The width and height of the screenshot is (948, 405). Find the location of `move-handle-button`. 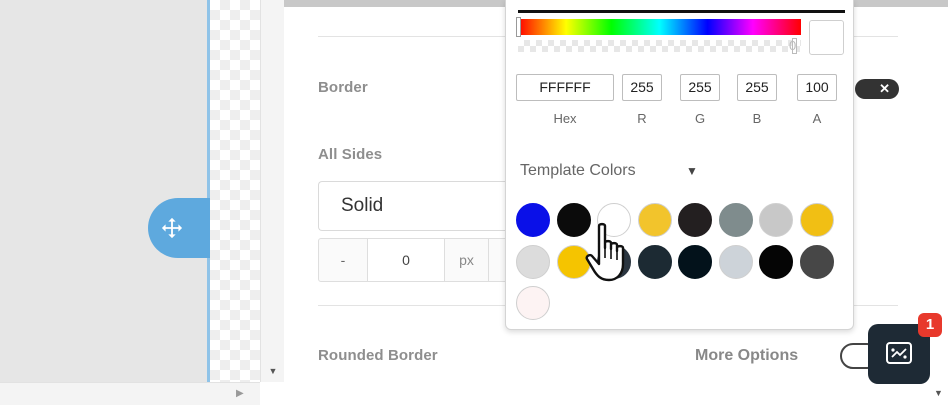

move-handle-button is located at coordinates (179, 228).